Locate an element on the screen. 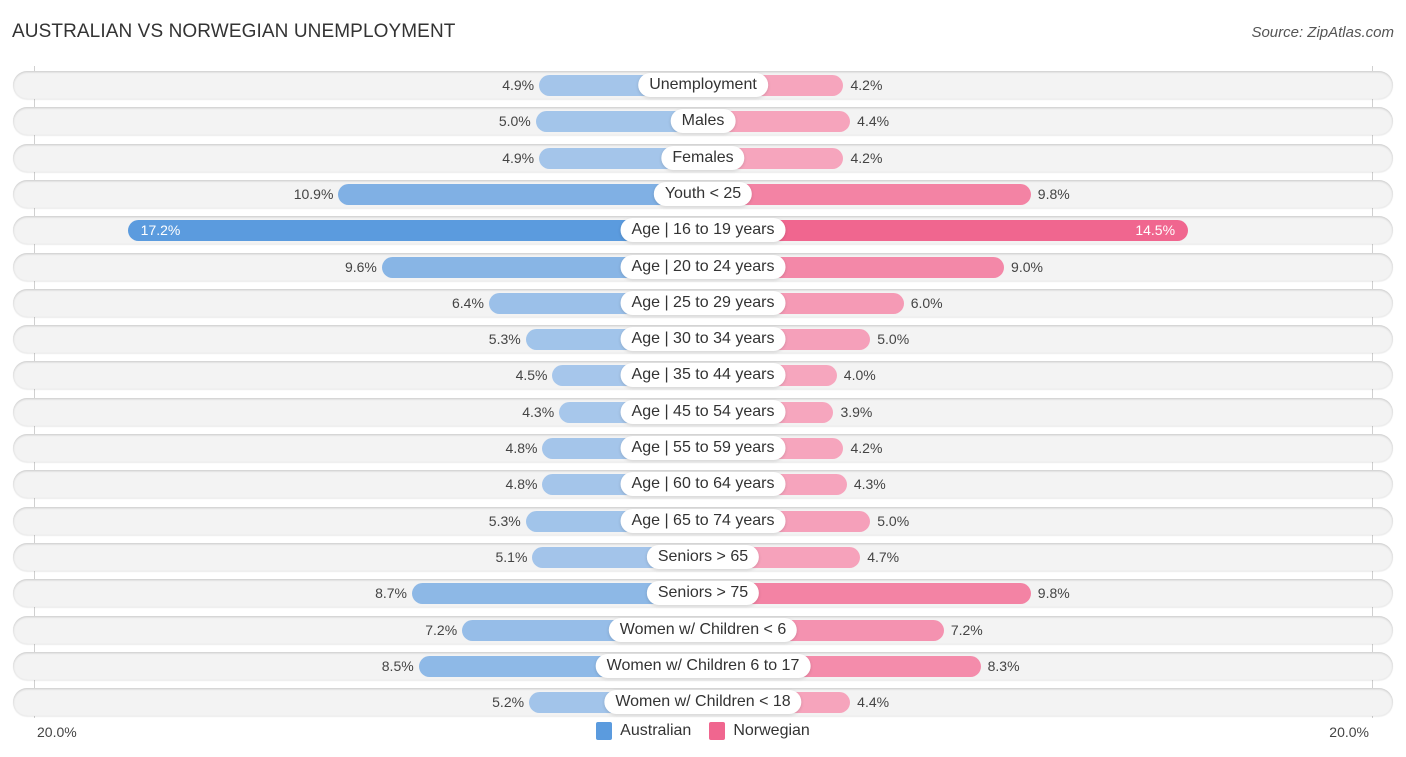 This screenshot has width=1406, height=757. category-label: Age | 60 to 64 years is located at coordinates (703, 484).